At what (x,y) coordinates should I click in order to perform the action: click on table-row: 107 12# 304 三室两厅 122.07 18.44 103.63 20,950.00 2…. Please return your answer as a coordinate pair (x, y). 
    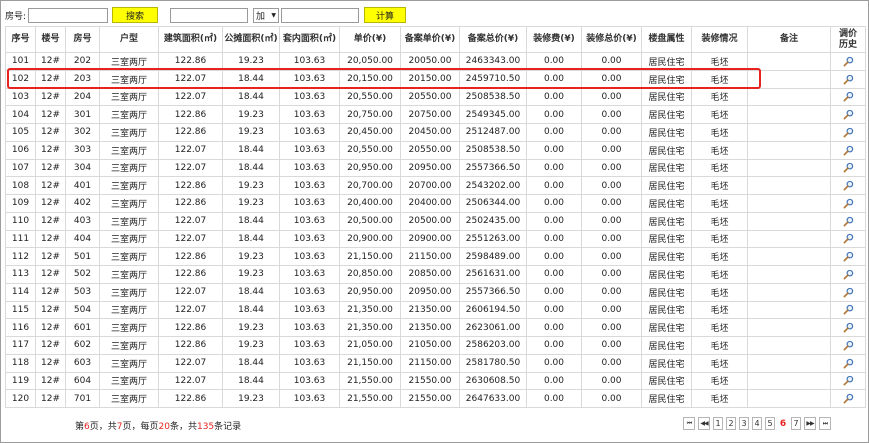
    Looking at the image, I should click on (435, 168).